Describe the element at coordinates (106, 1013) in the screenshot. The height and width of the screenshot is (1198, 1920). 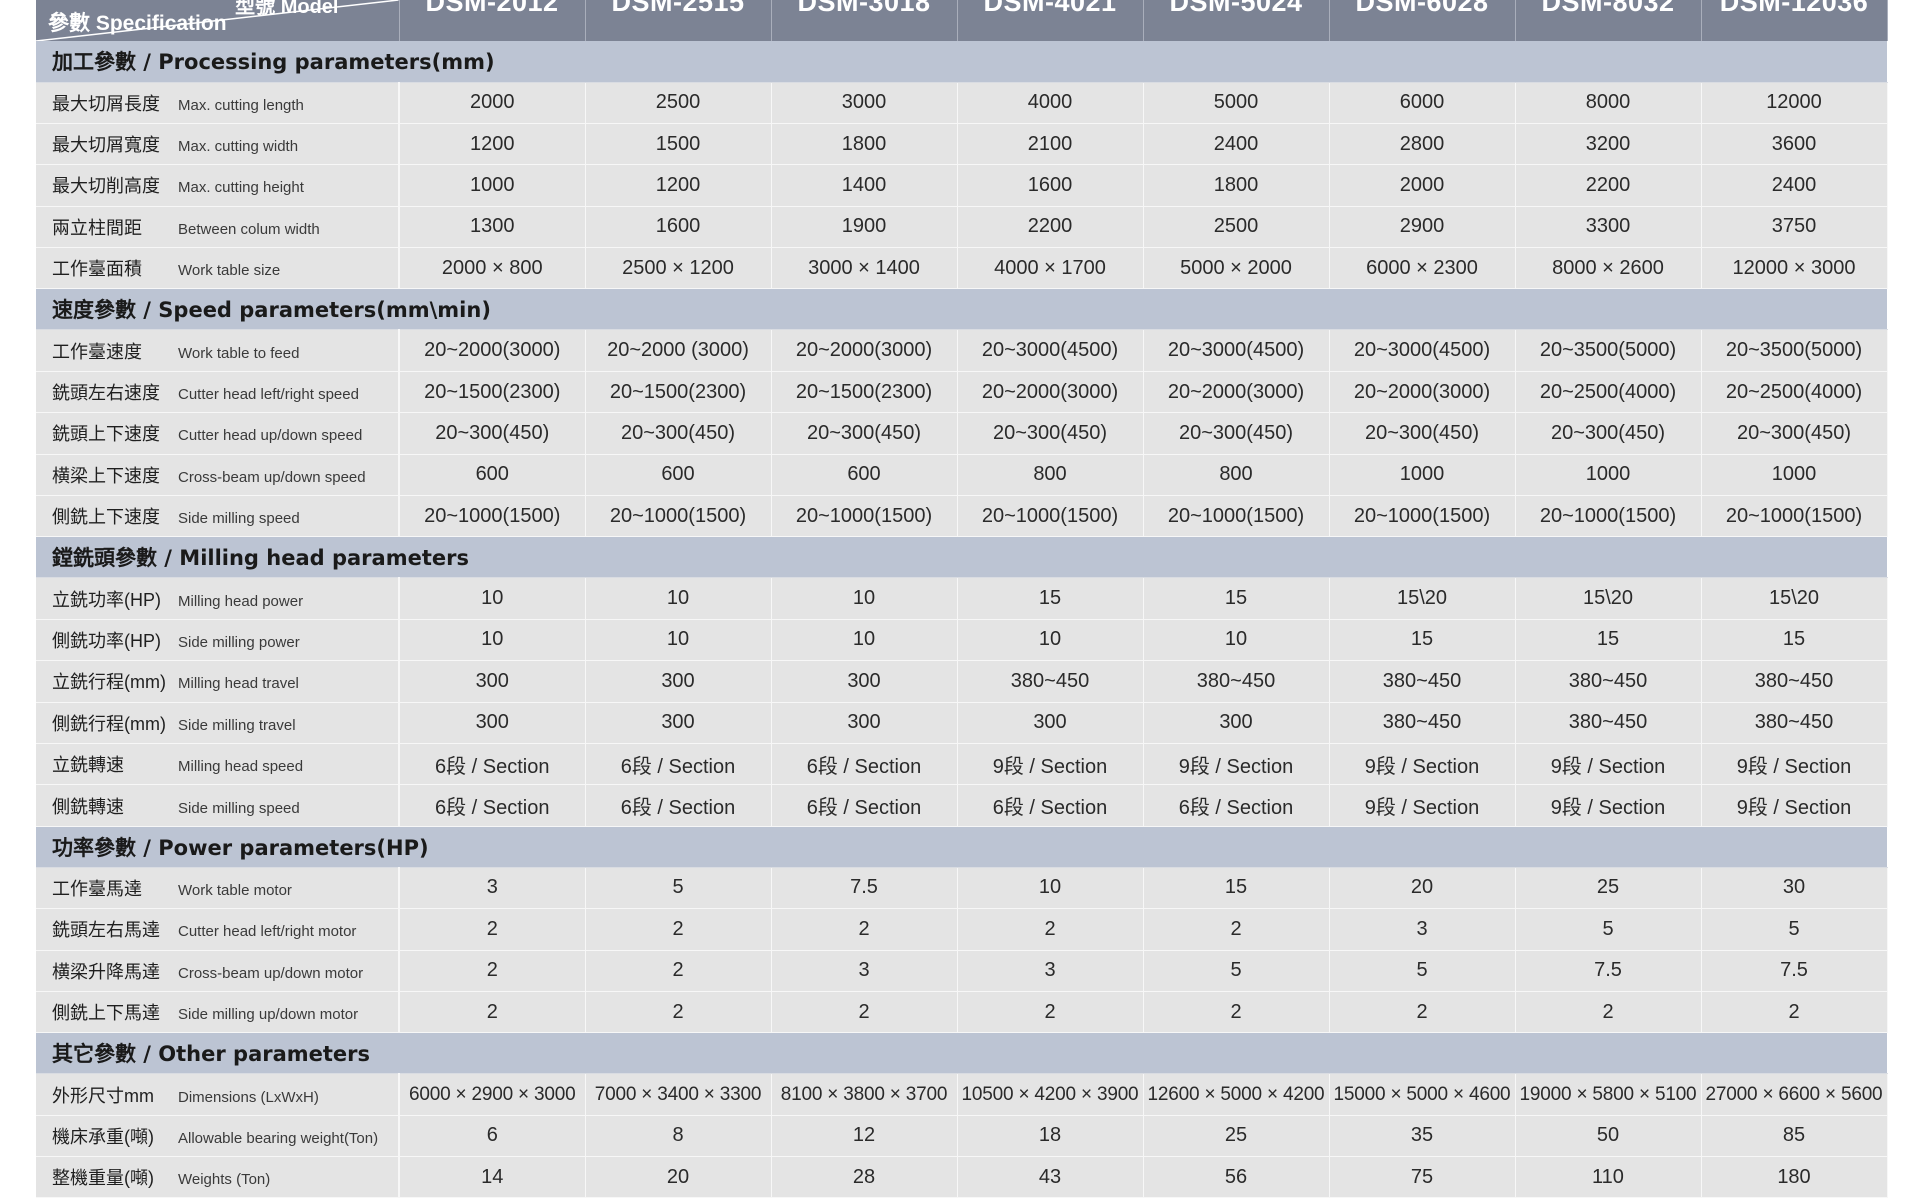
I see `row-label-chinese: 側銑上下馬達` at that location.